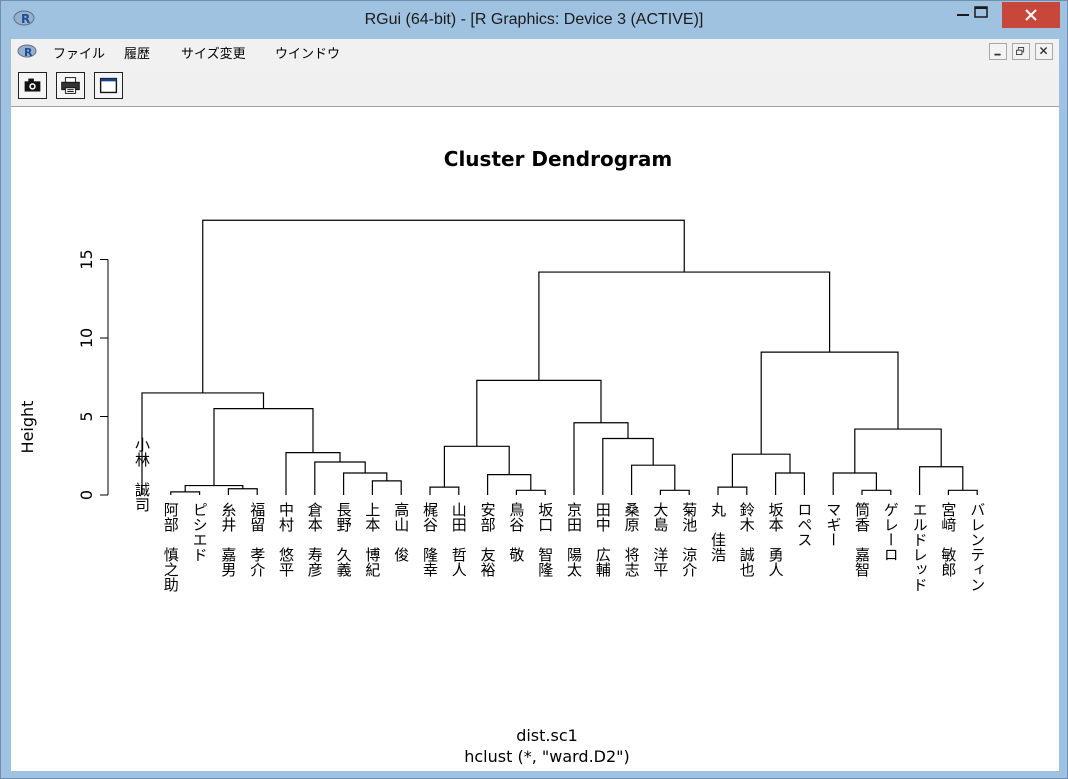 Image resolution: width=1068 pixels, height=779 pixels. Describe the element at coordinates (430, 539) in the screenshot. I see `leaf-label: 梶谷 隆幸` at that location.